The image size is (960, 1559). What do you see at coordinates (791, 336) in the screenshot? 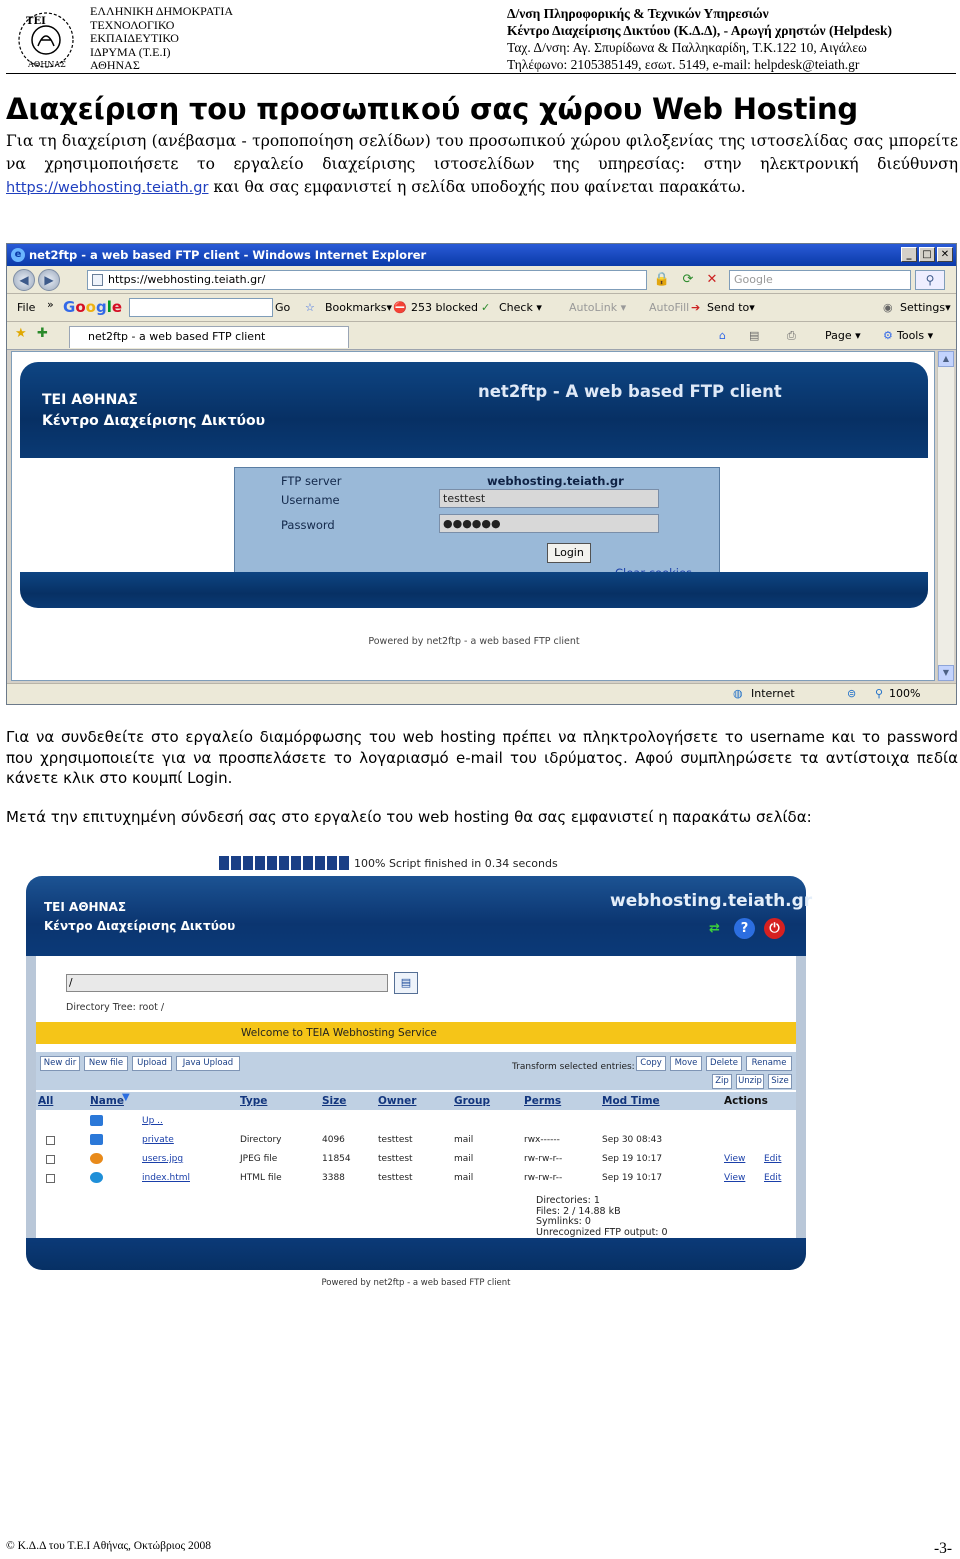
I see `print-icon: ⎙` at bounding box center [791, 336].